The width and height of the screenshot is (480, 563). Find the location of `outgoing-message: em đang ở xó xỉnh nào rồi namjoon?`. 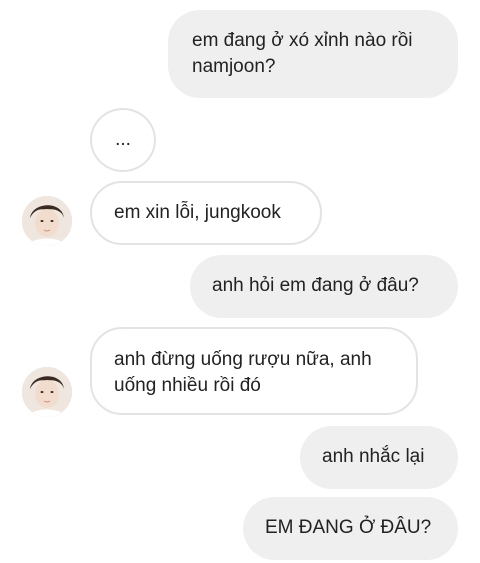

outgoing-message: em đang ở xó xỉnh nào rồi namjoon? is located at coordinates (313, 54).